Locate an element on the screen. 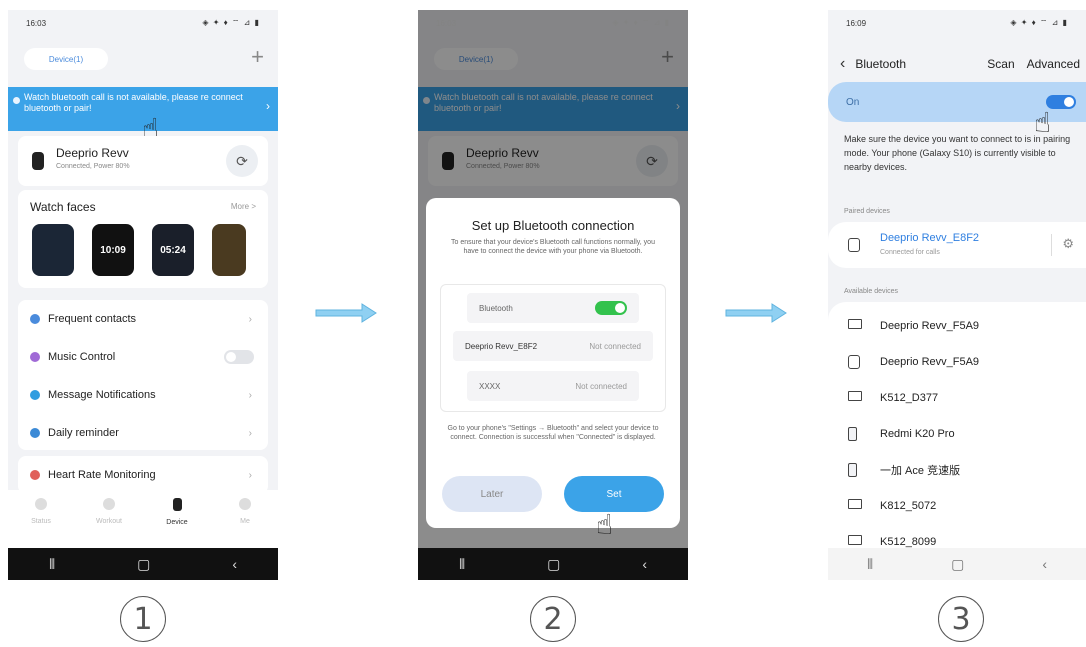 The image size is (1086, 647). music-toggle is located at coordinates (239, 357).